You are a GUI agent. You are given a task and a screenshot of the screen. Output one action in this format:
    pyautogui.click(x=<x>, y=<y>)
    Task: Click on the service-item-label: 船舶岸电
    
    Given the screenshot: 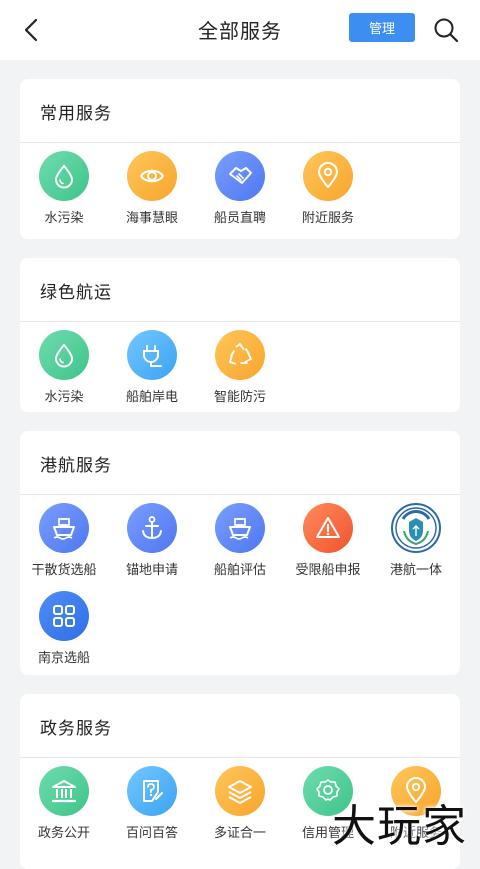 What is the action you would take?
    pyautogui.click(x=151, y=397)
    